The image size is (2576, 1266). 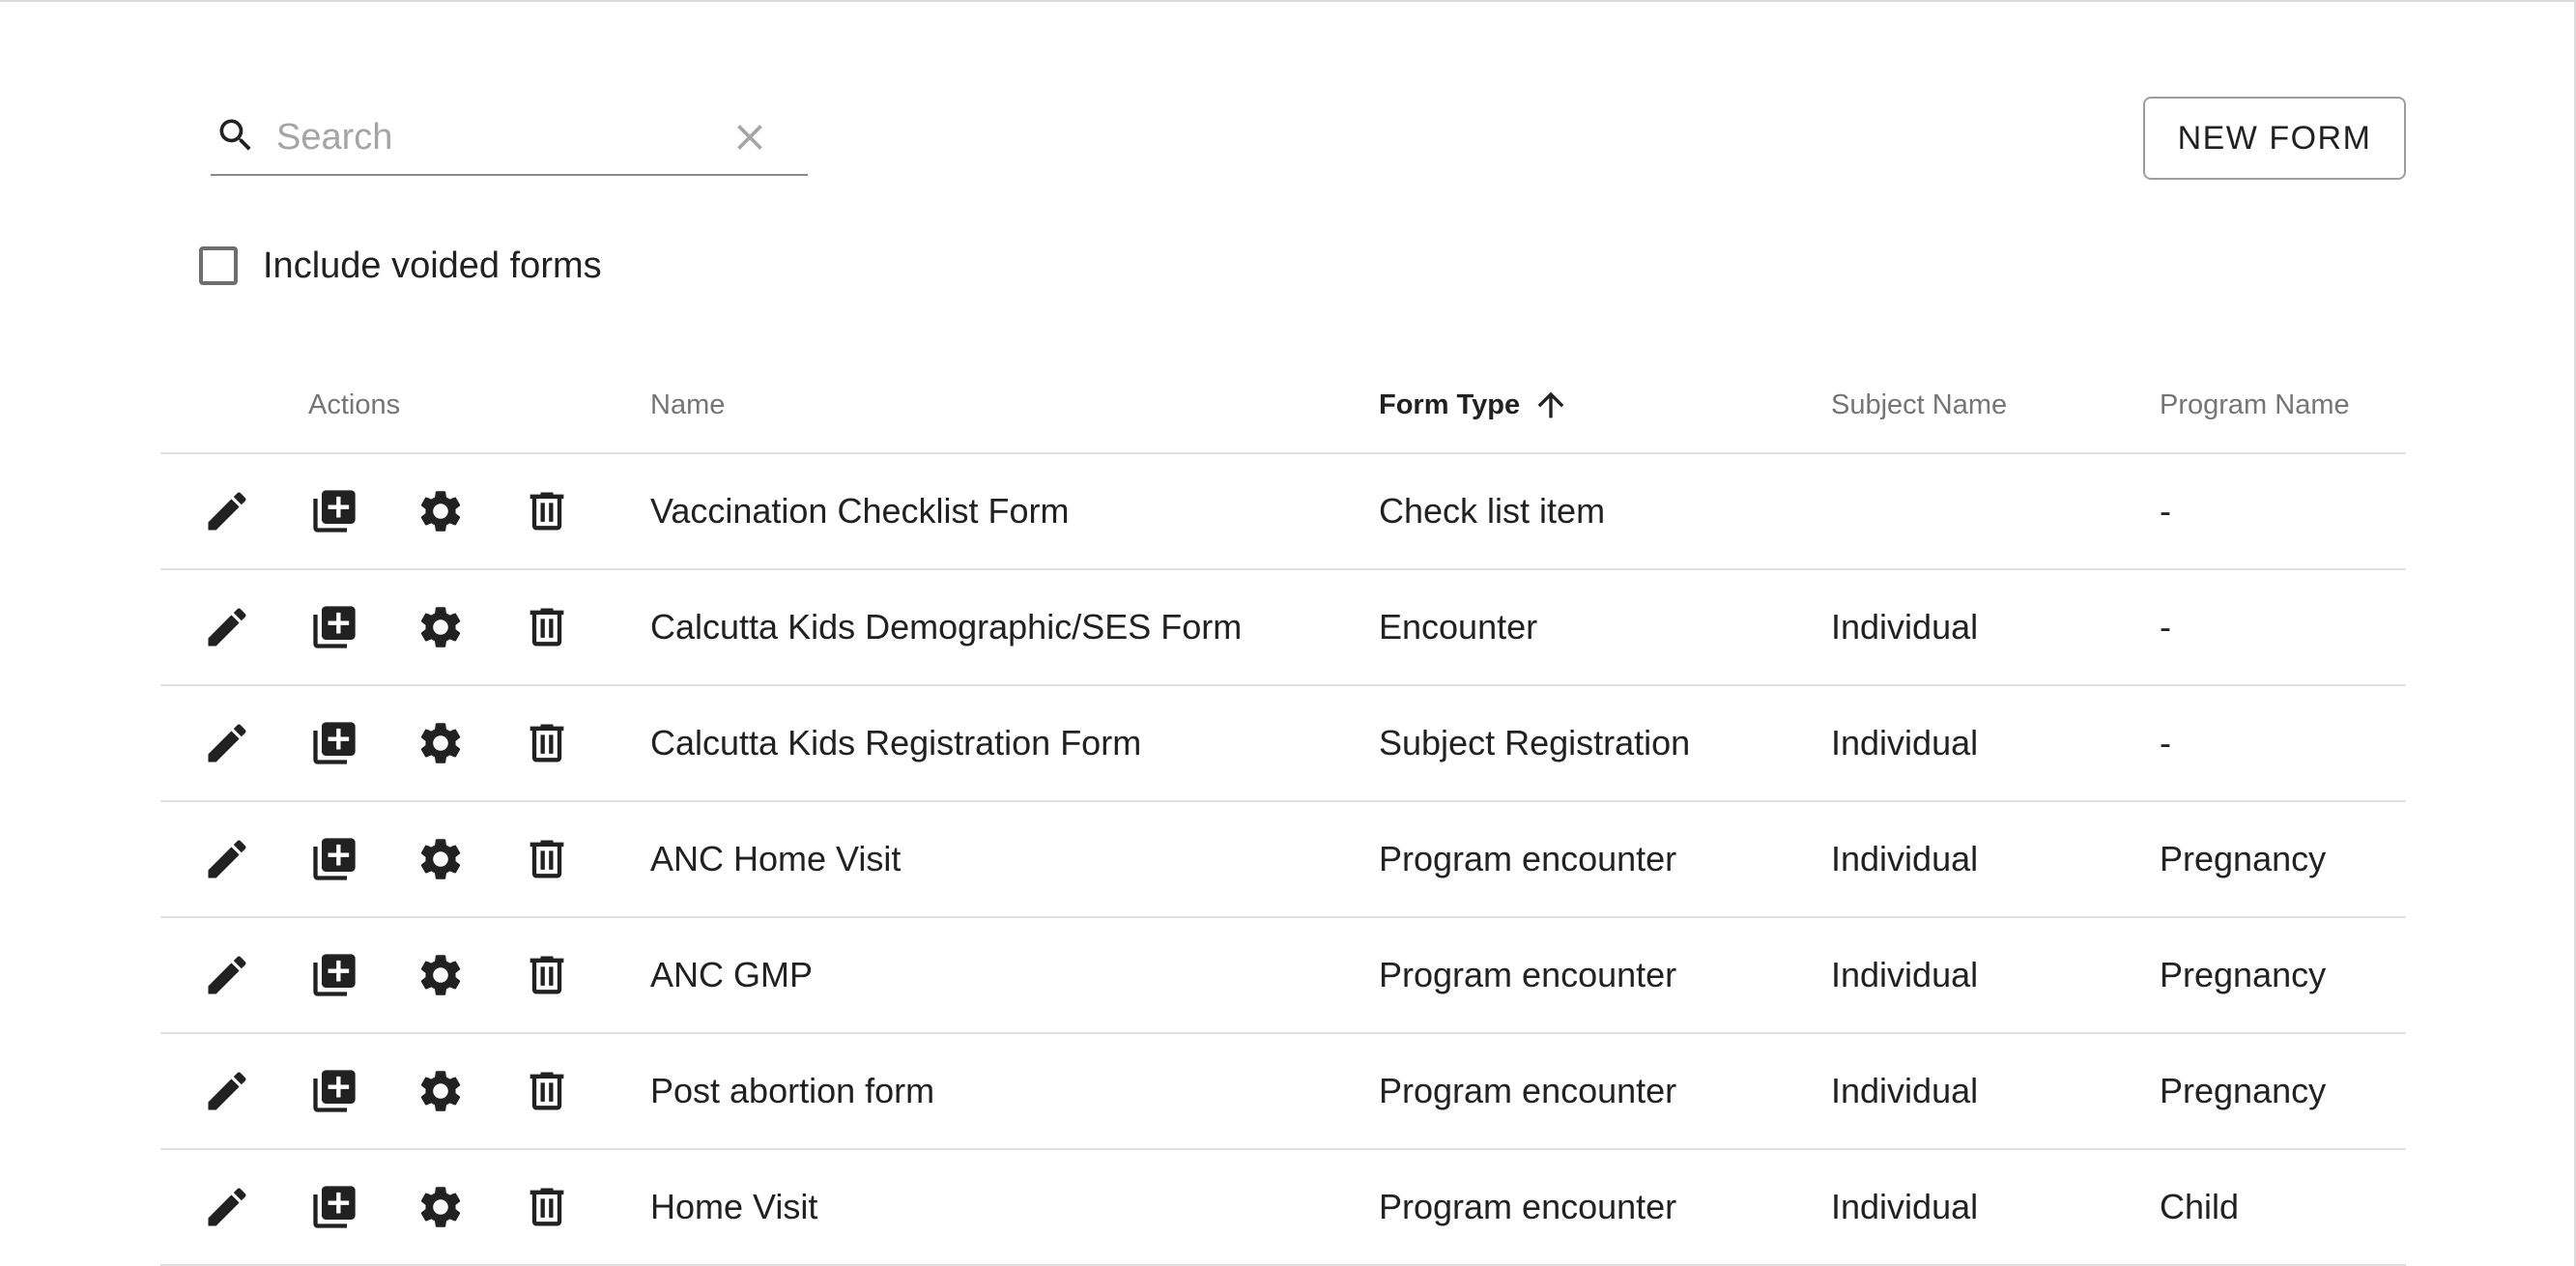 I want to click on search-input, so click(x=494, y=137).